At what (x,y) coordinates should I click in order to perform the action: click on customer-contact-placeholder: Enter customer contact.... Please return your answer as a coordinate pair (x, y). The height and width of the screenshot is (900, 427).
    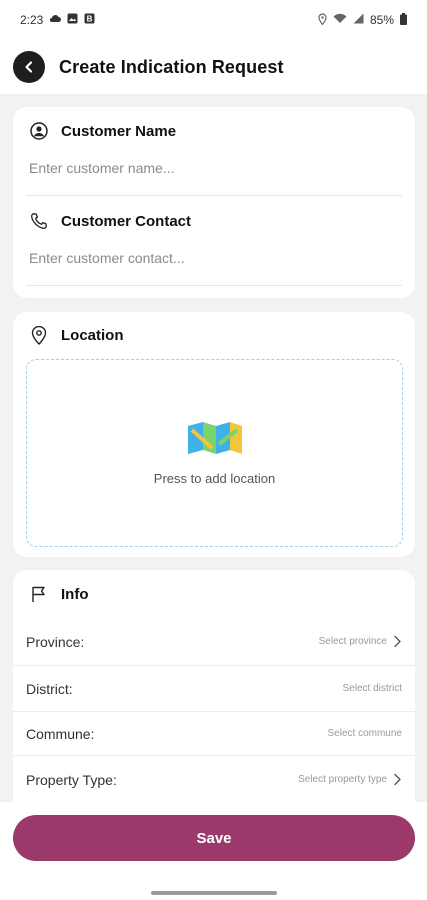
    Looking at the image, I should click on (107, 258).